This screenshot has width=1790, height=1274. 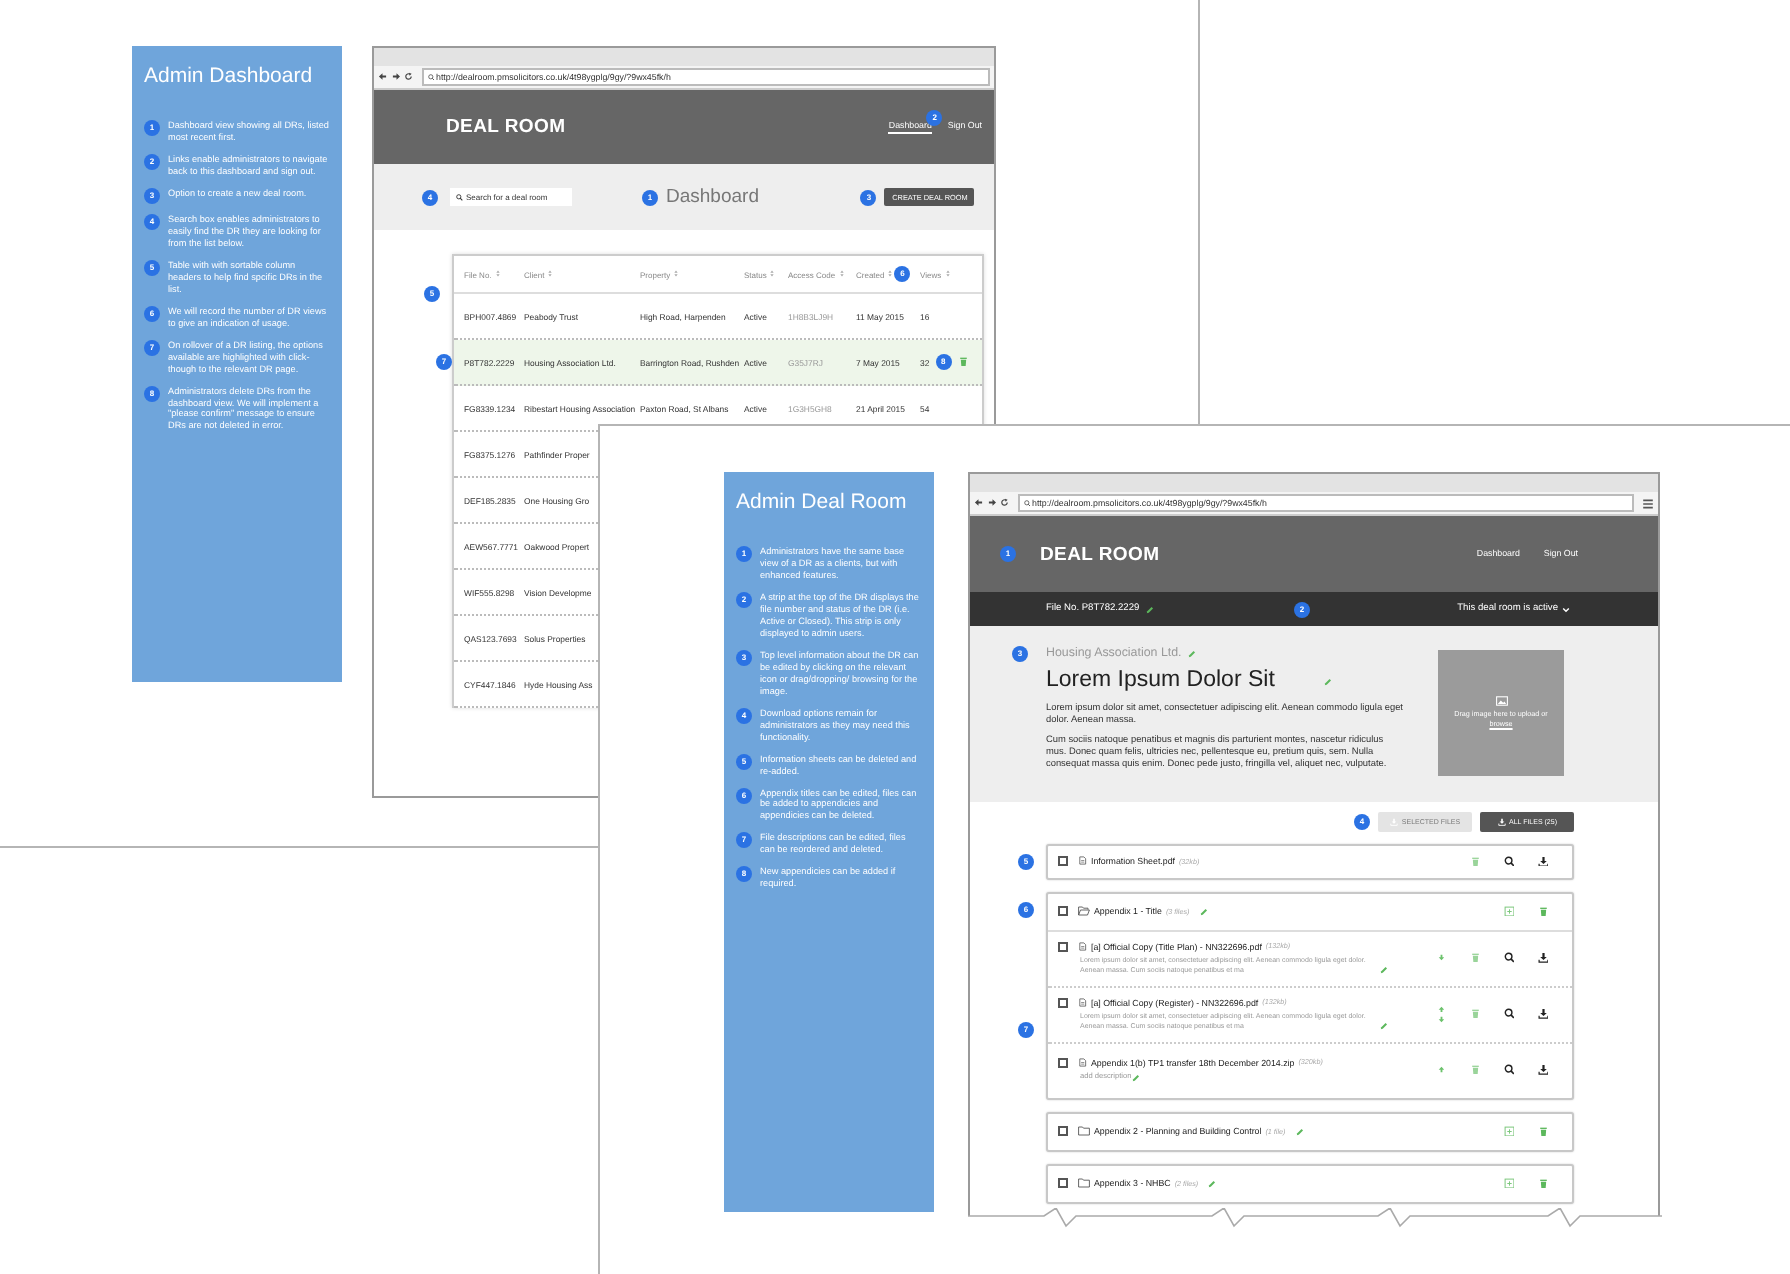 What do you see at coordinates (1566, 609) in the screenshot?
I see `chevron-down-icon` at bounding box center [1566, 609].